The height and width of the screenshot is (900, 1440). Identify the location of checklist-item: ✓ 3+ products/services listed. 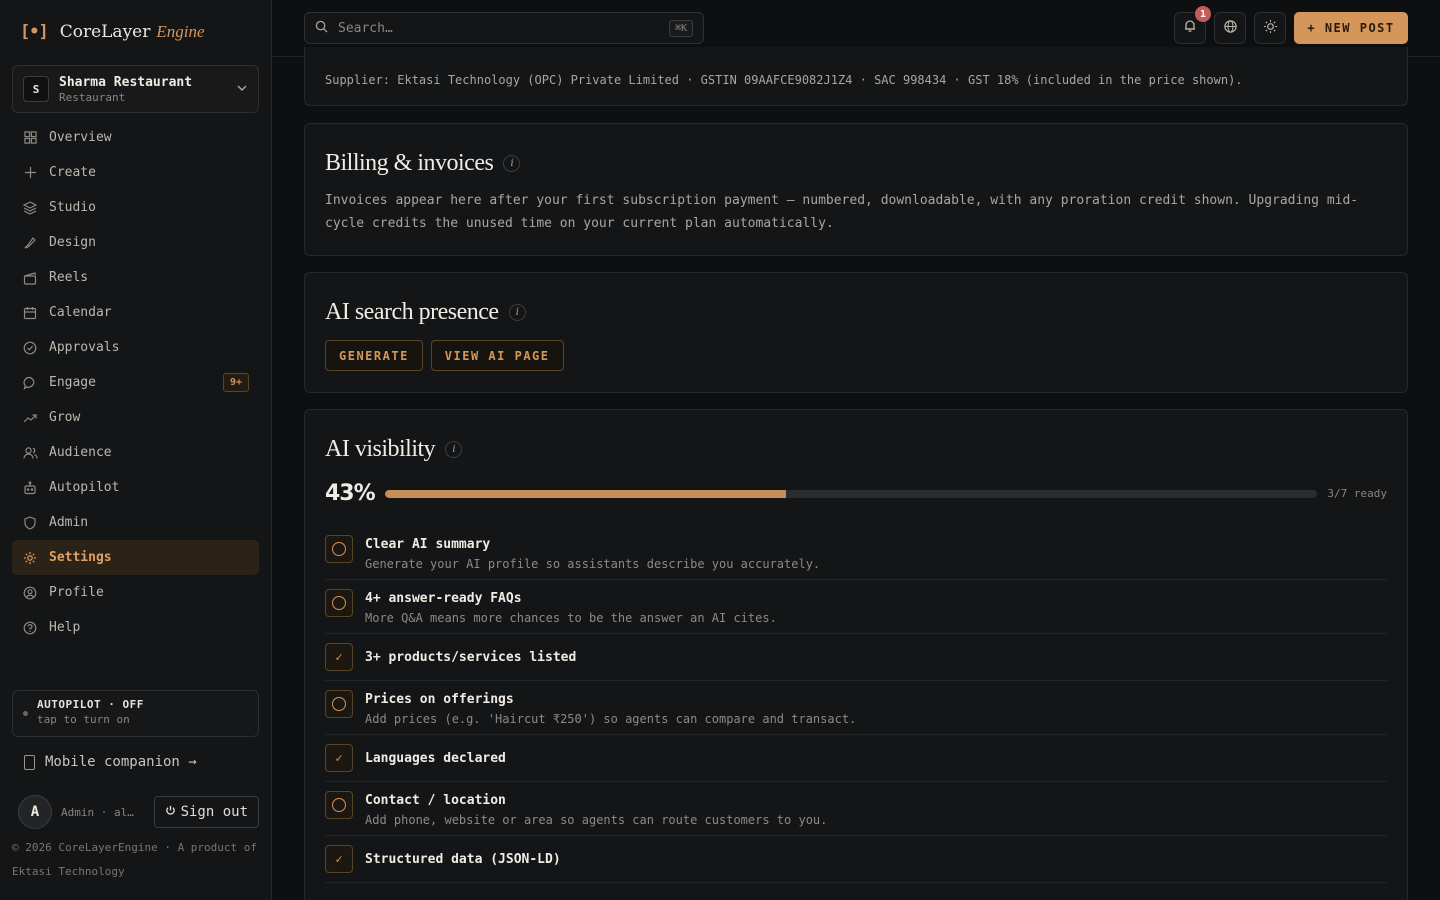
(856, 657).